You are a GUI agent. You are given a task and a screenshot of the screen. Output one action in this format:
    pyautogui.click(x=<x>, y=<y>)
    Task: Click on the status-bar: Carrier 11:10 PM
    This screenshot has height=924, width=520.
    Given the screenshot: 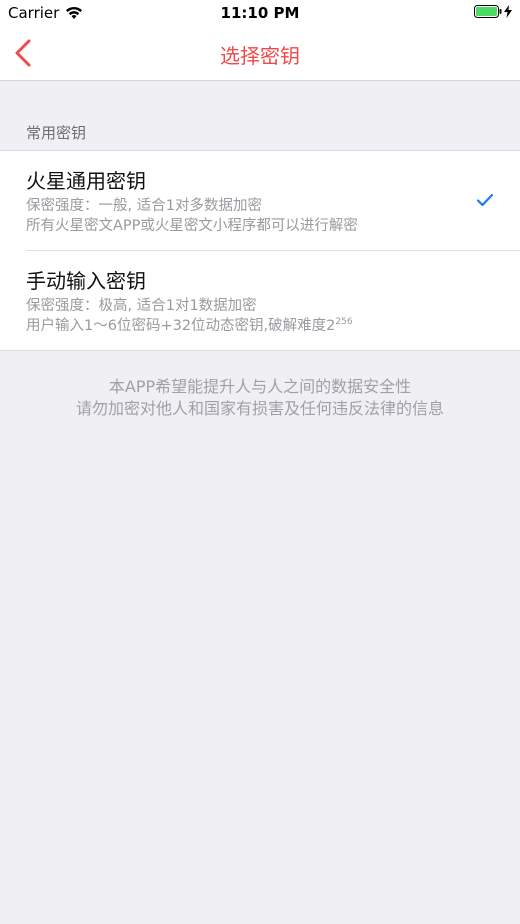 What is the action you would take?
    pyautogui.click(x=260, y=13)
    